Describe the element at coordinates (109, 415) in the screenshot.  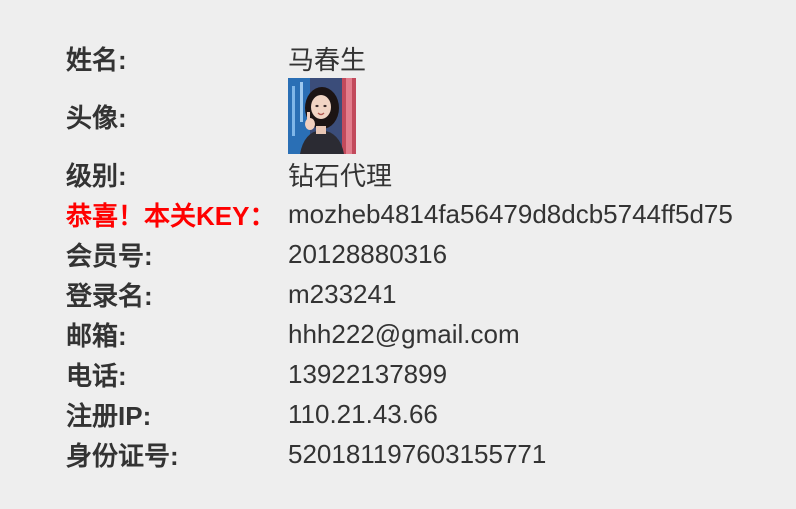
I see `register-ip-label: 注册IP:` at that location.